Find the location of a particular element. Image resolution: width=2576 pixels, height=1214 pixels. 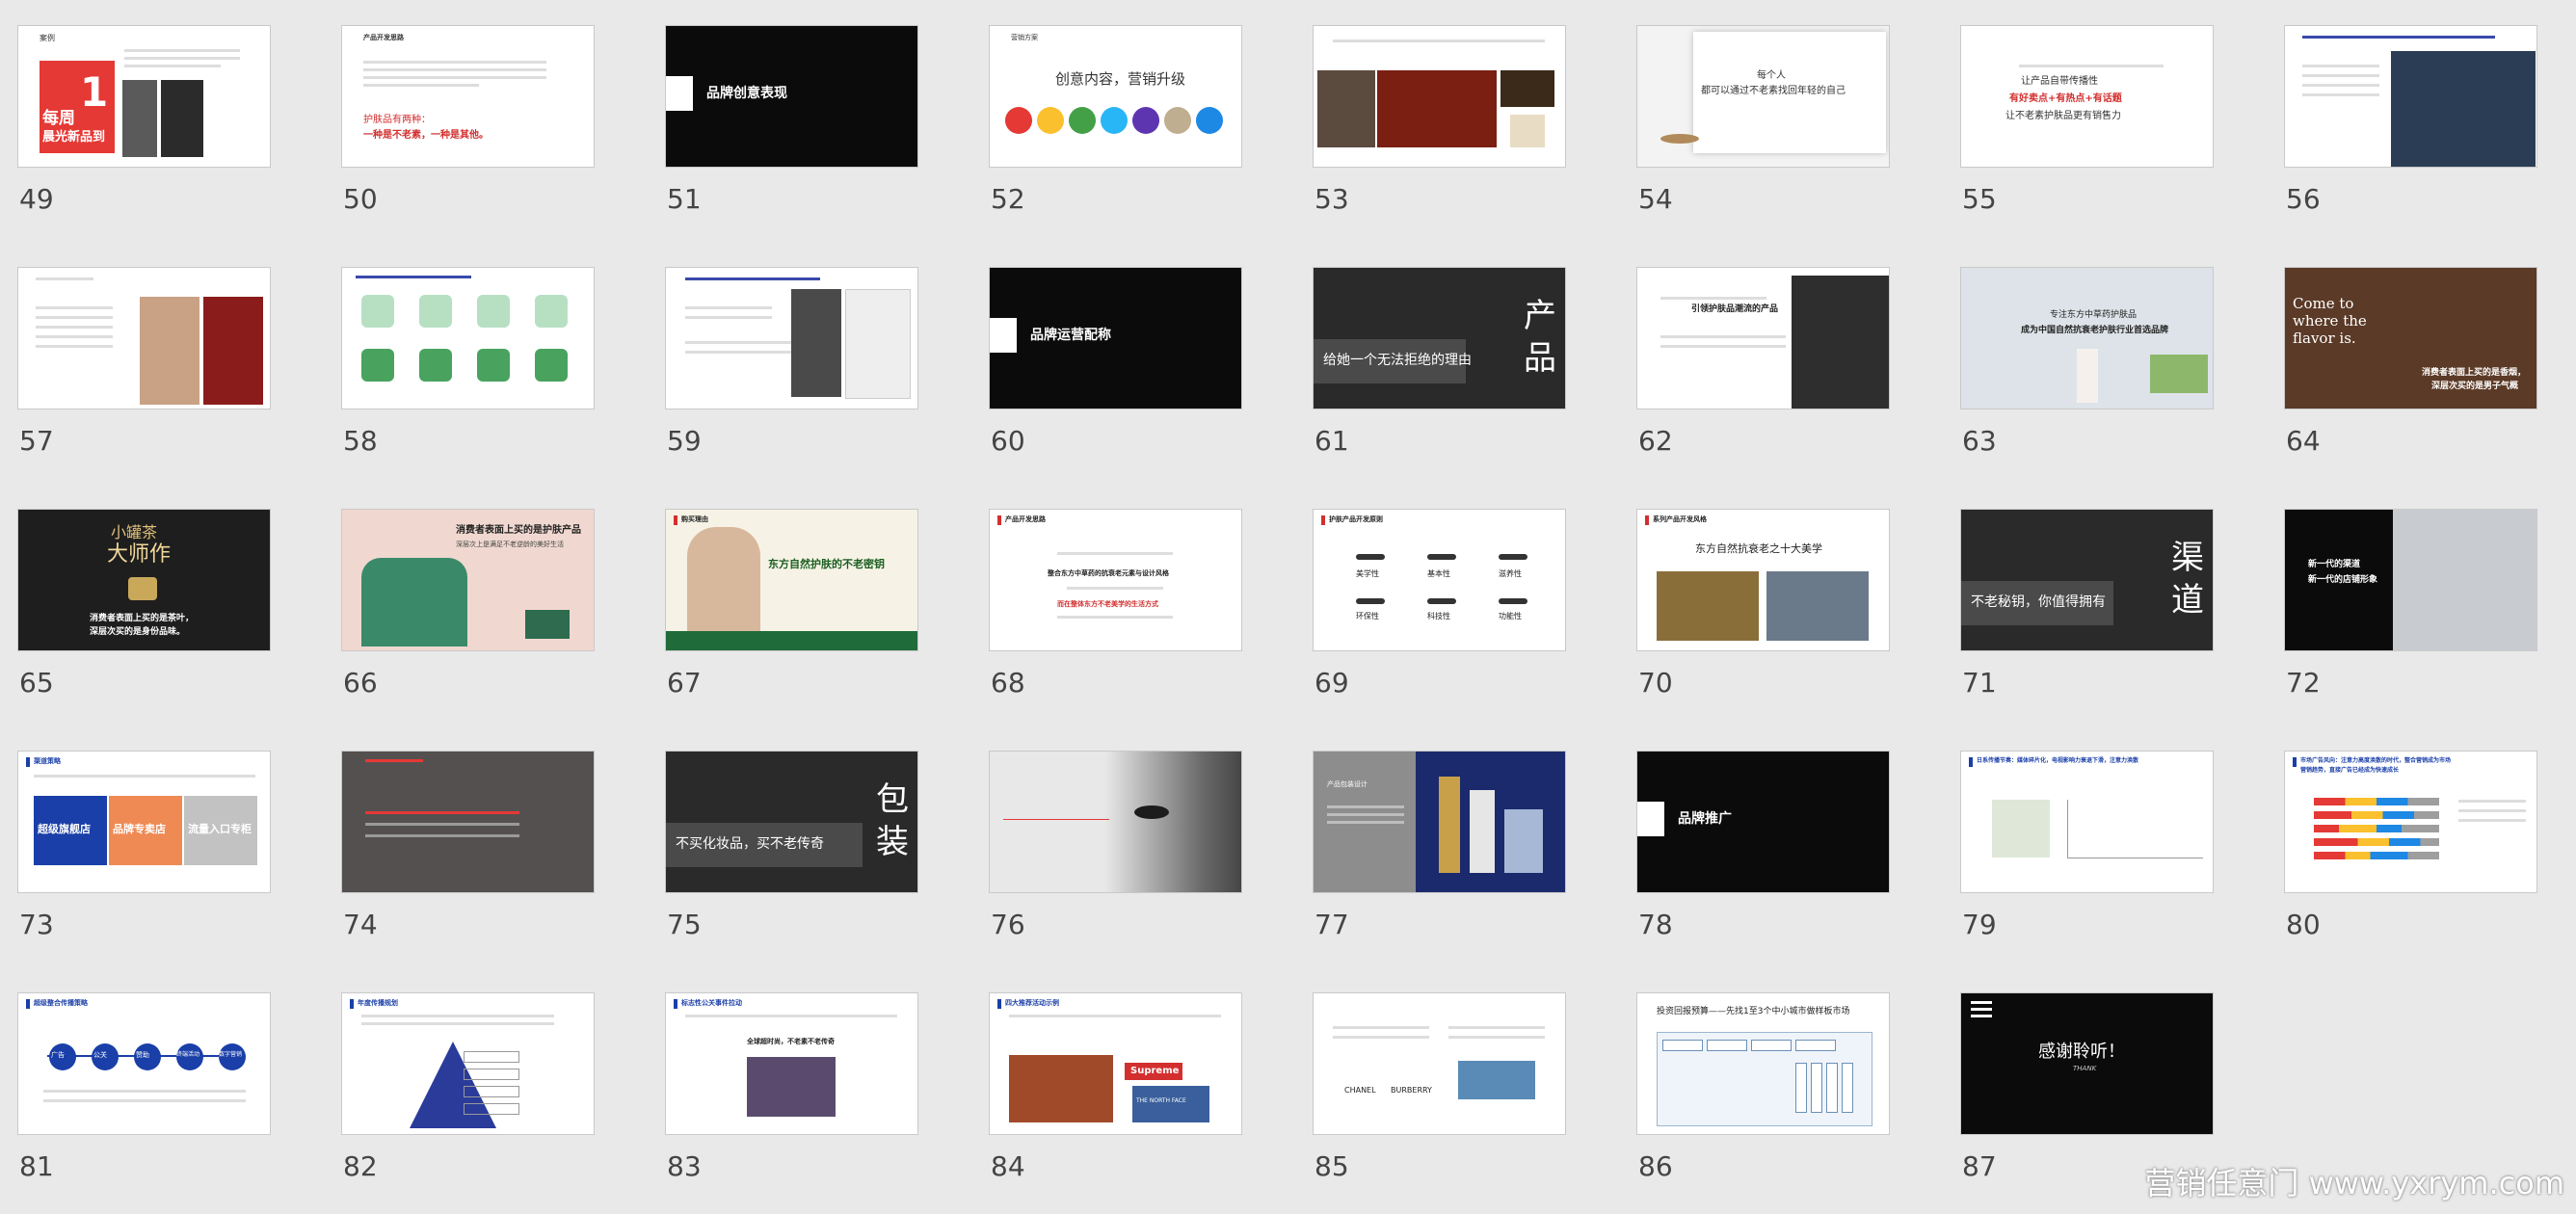

slide-57: 57 is located at coordinates (145, 377).